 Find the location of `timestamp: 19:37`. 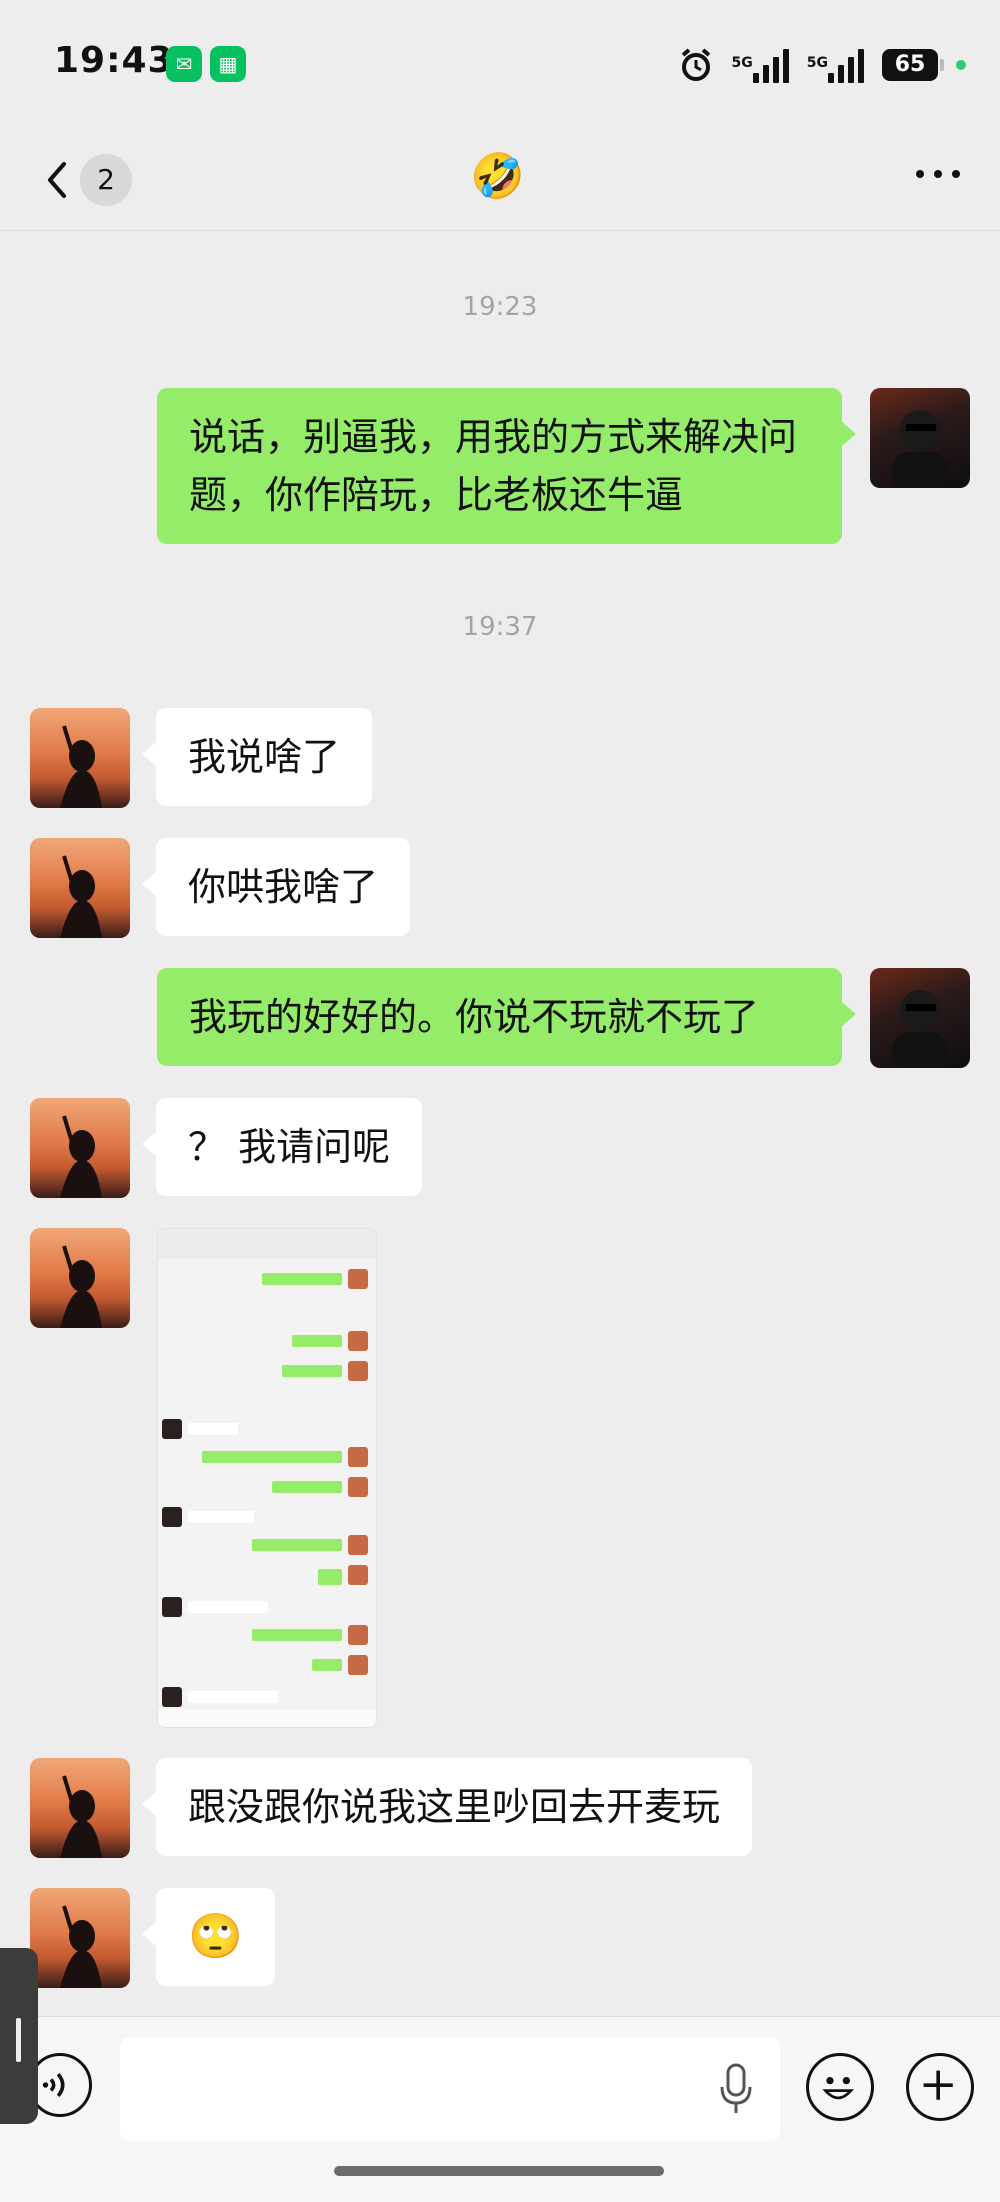

timestamp: 19:37 is located at coordinates (500, 627).